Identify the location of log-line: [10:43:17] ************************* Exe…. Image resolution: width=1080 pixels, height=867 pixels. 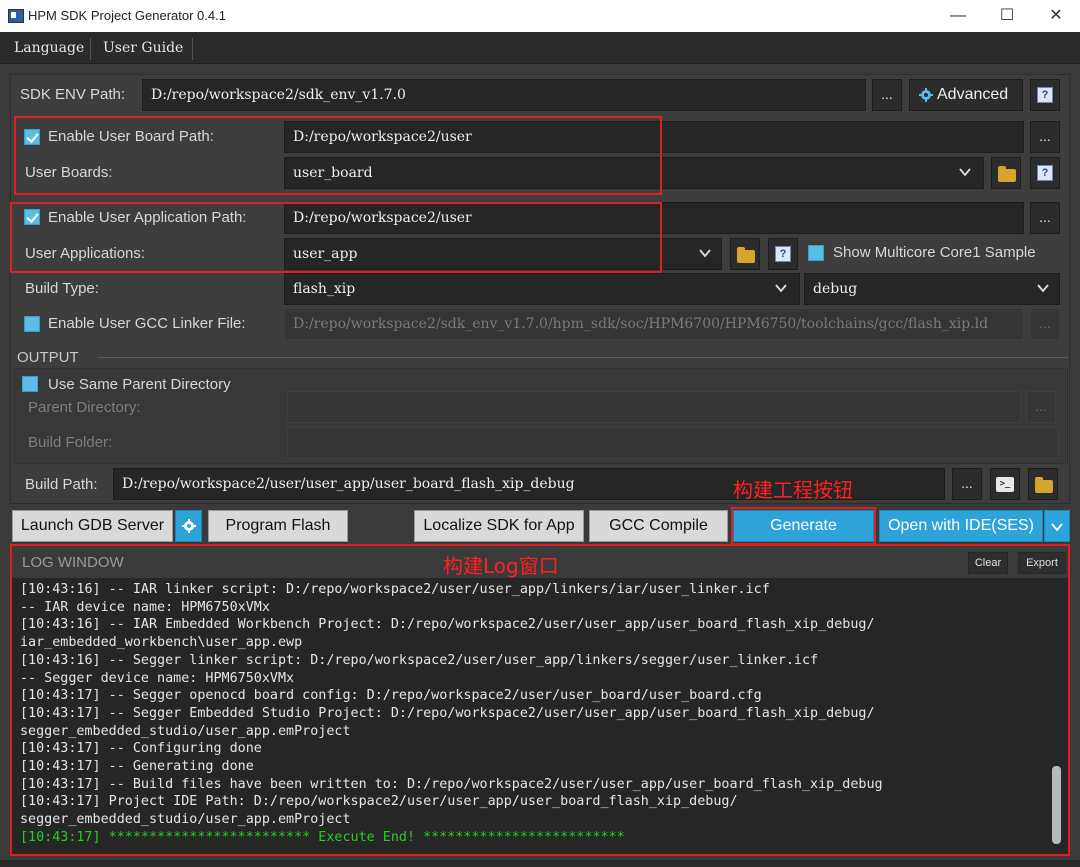
(322, 837).